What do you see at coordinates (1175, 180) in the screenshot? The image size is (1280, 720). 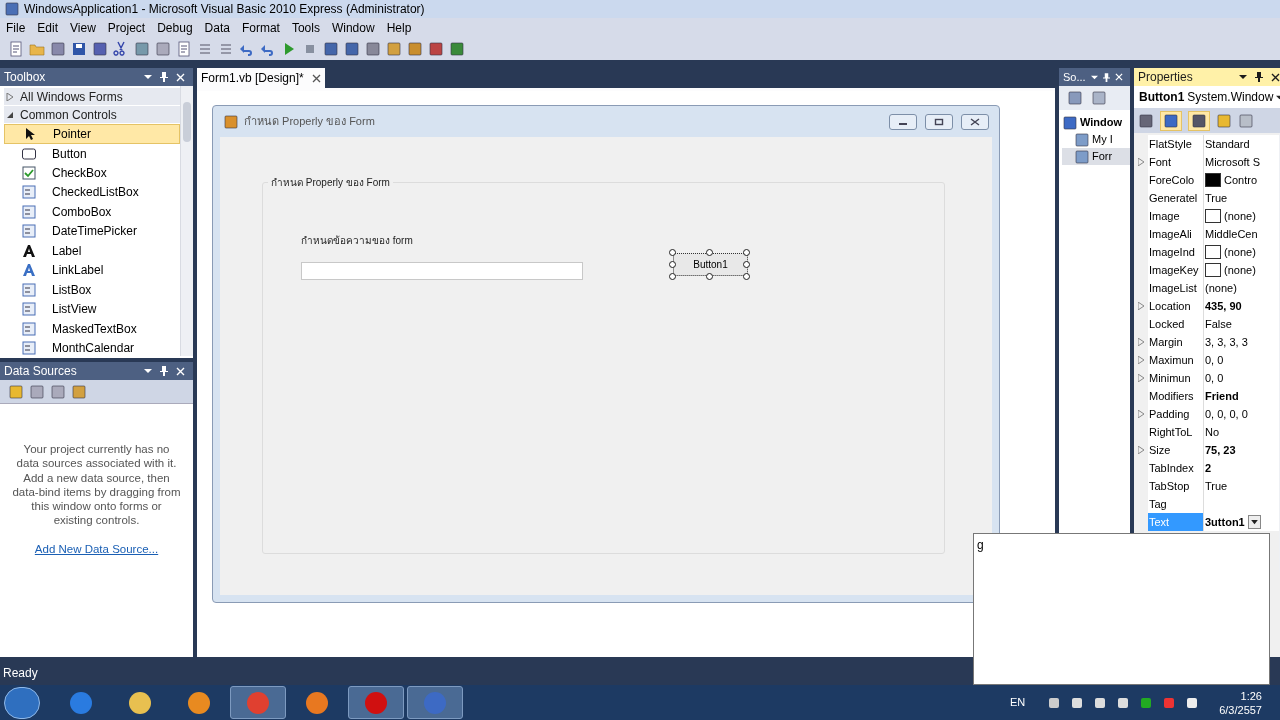 I see `property-name: ForeColo` at bounding box center [1175, 180].